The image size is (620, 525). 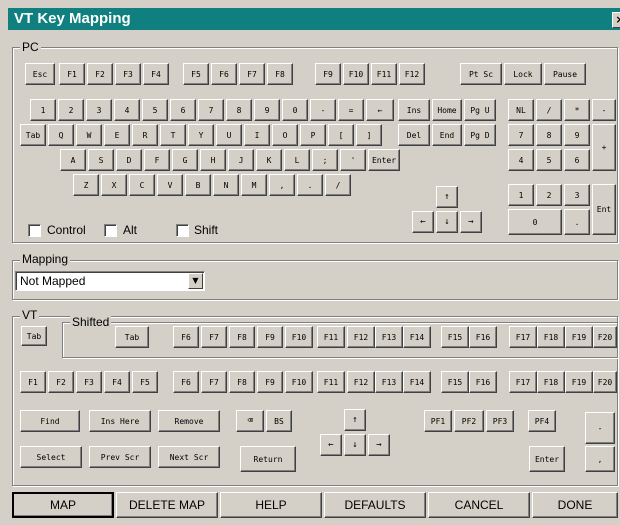 What do you see at coordinates (33, 135) in the screenshot?
I see `pc-key-tab: Tab` at bounding box center [33, 135].